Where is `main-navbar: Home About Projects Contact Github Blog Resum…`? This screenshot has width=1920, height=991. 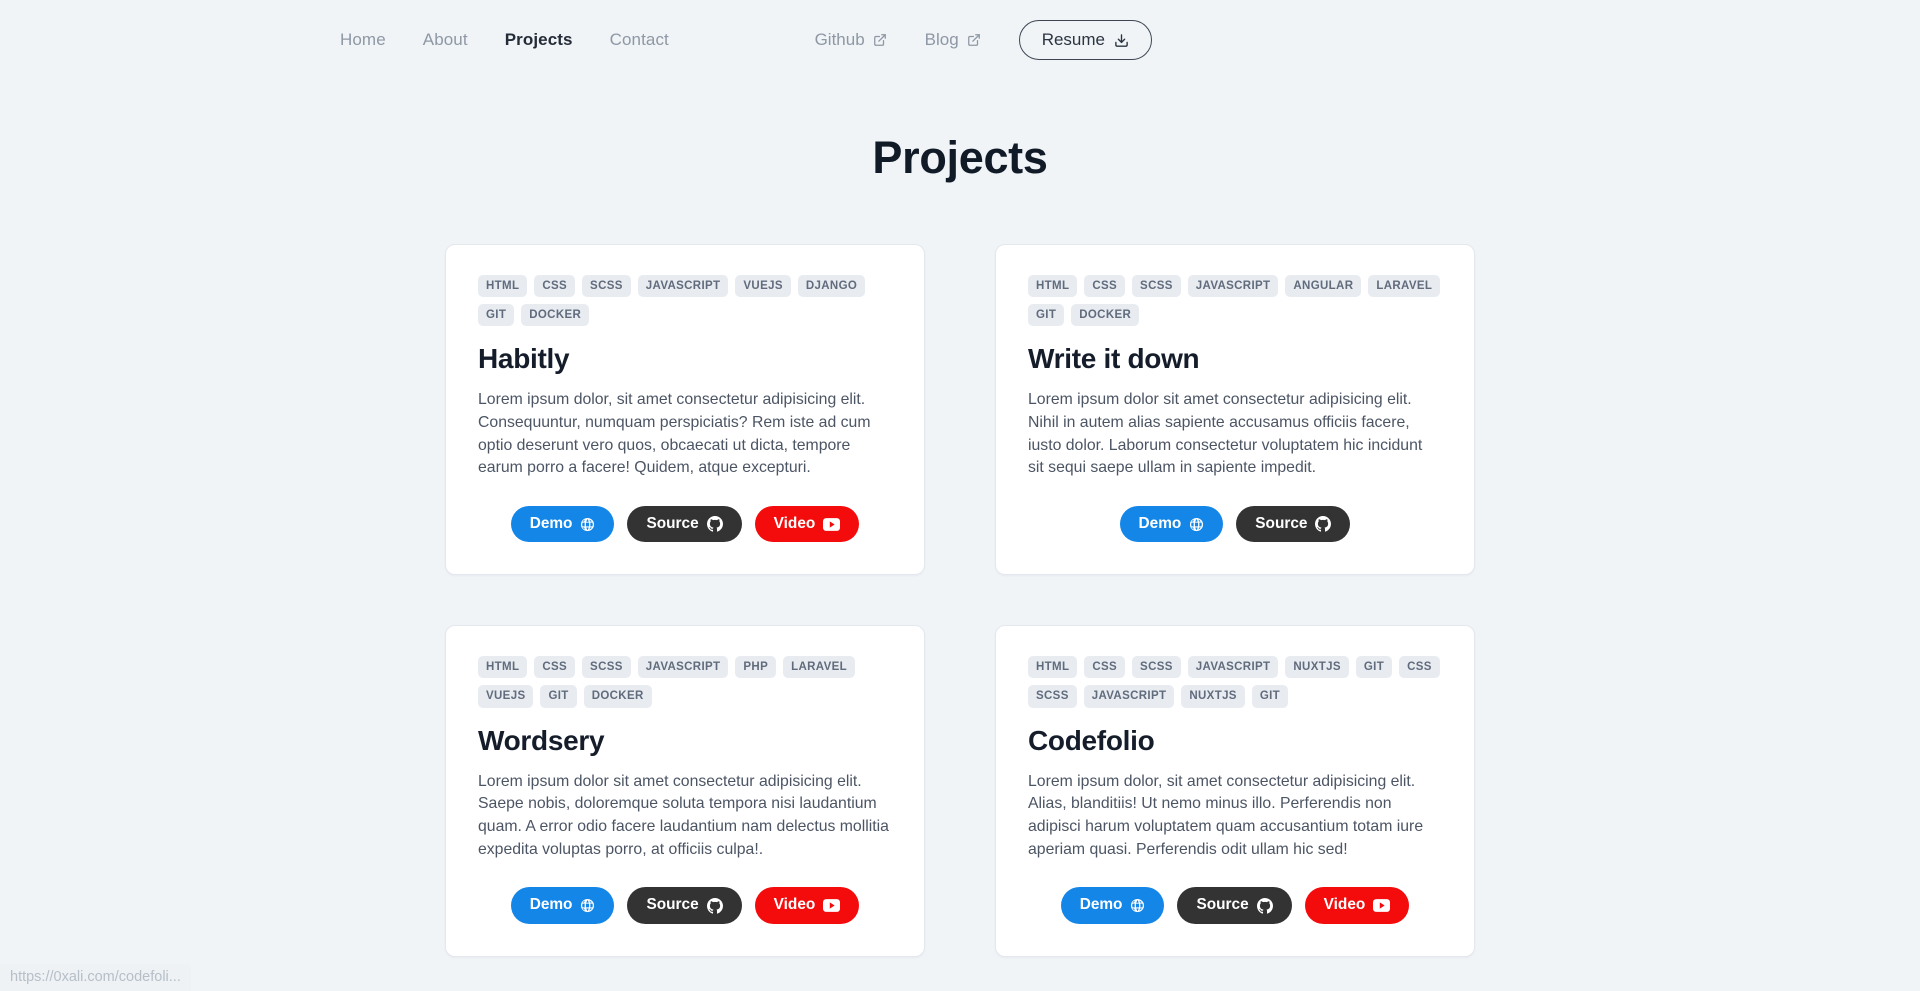
main-navbar: Home About Projects Contact Github Blog Resum… is located at coordinates (960, 40).